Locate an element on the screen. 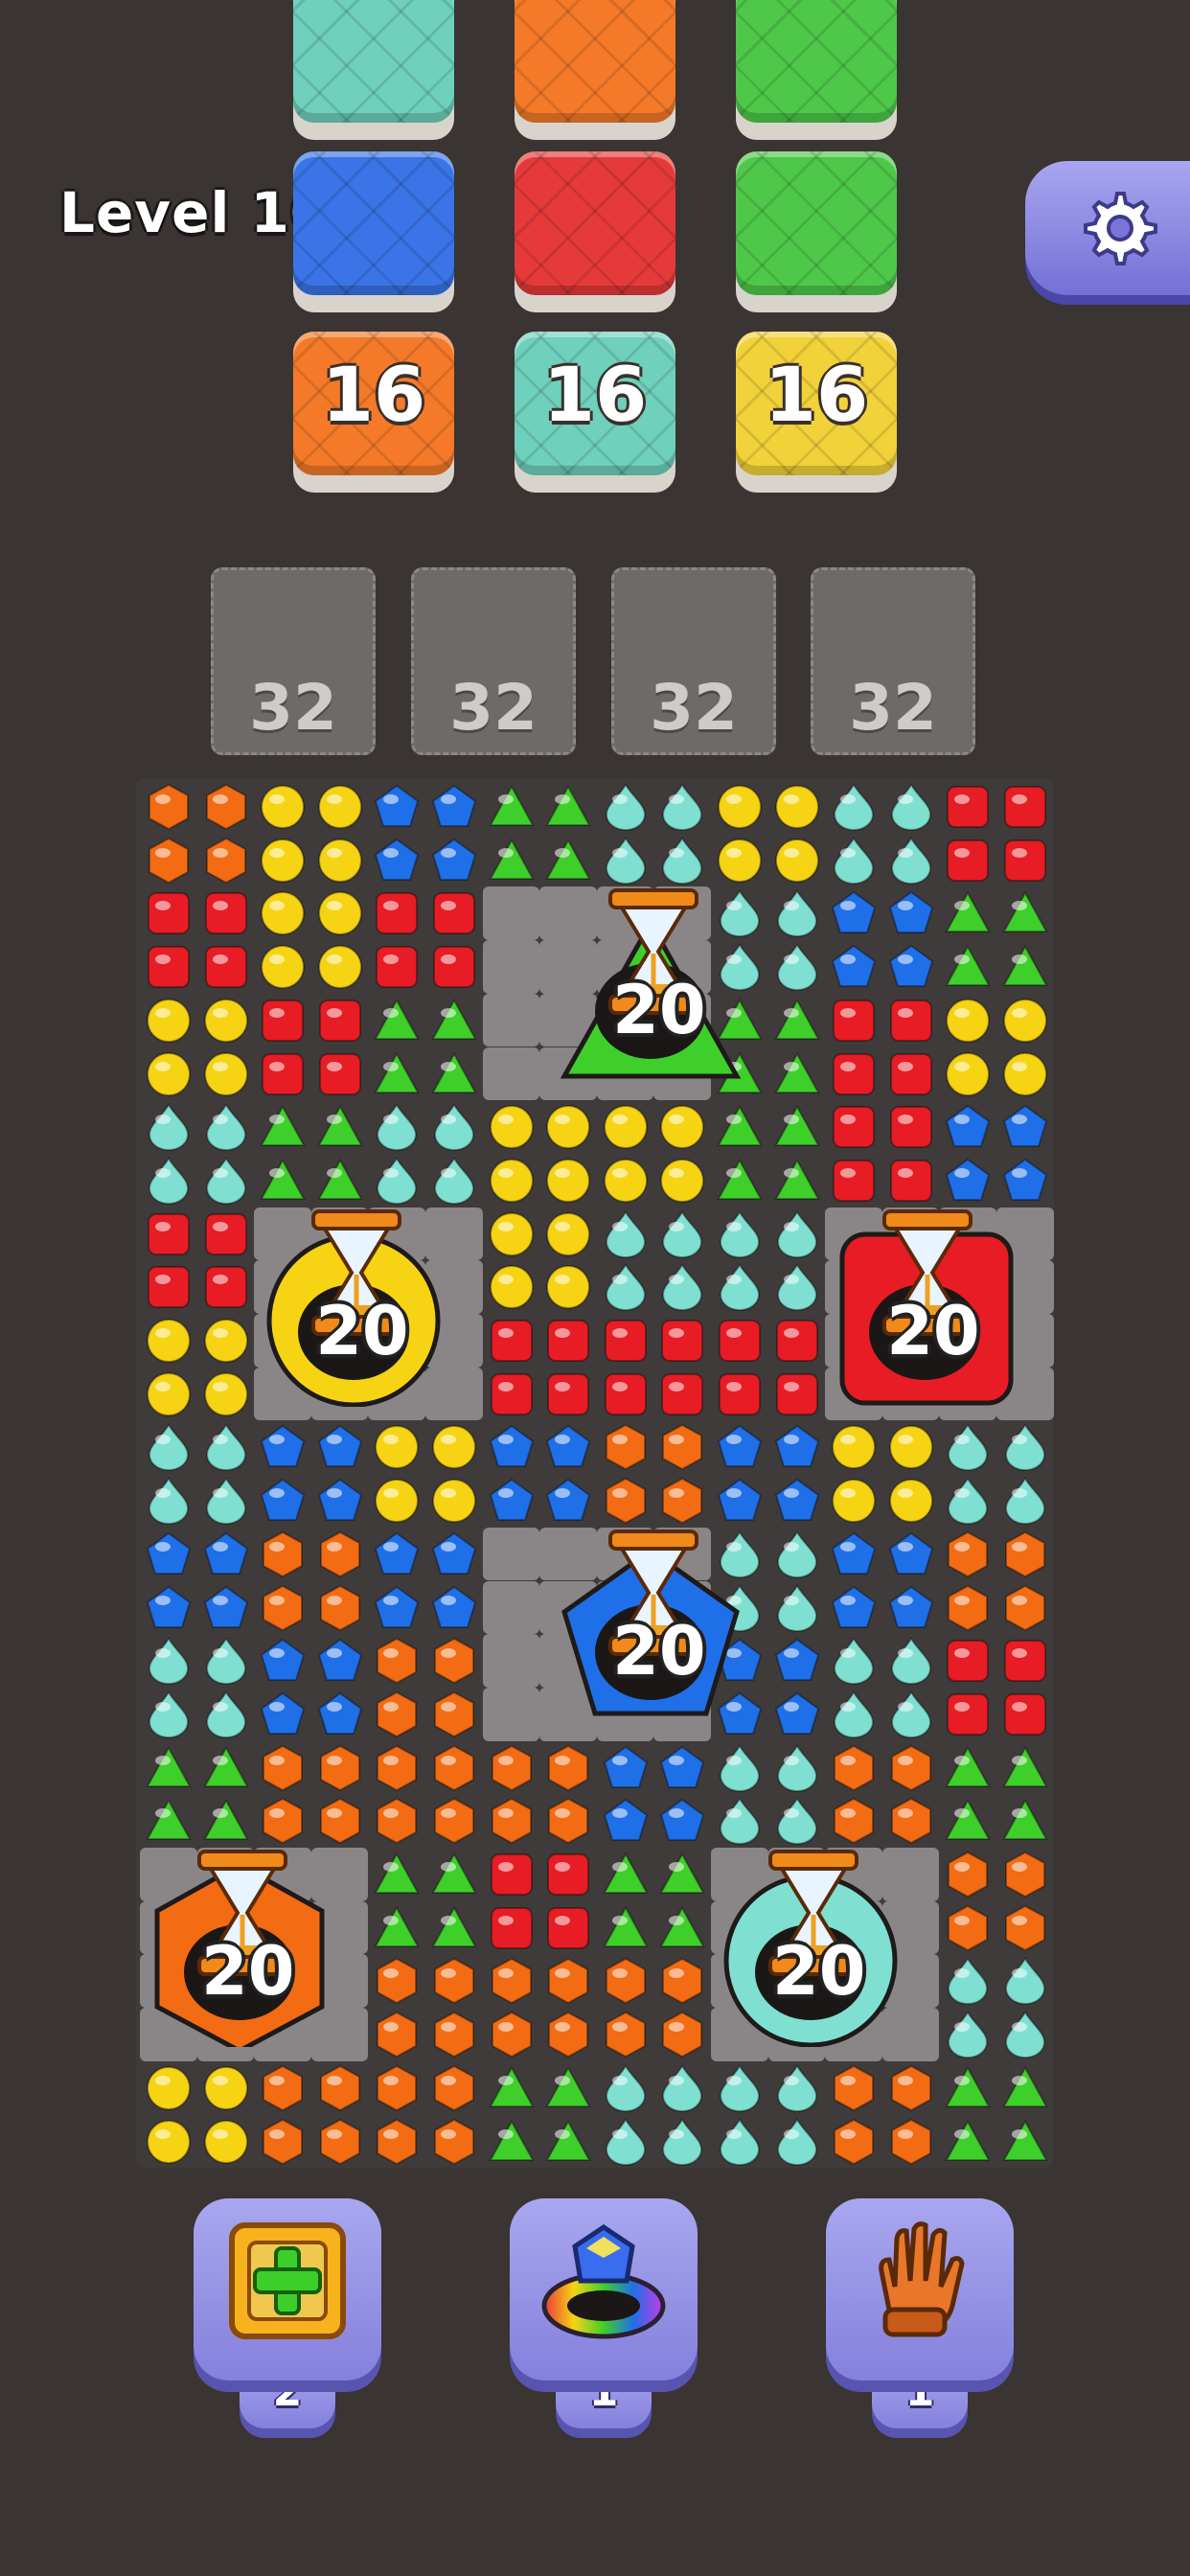 This screenshot has height=2576, width=1190. settings-button is located at coordinates (1107, 228).